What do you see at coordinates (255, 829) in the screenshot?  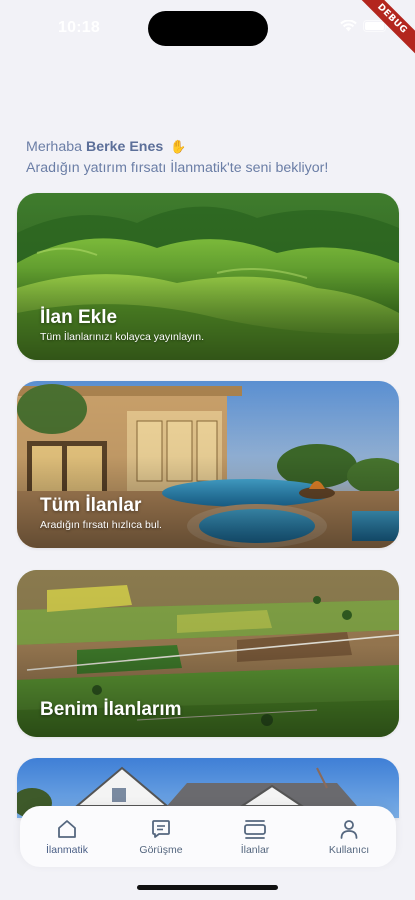 I see `listings-icon` at bounding box center [255, 829].